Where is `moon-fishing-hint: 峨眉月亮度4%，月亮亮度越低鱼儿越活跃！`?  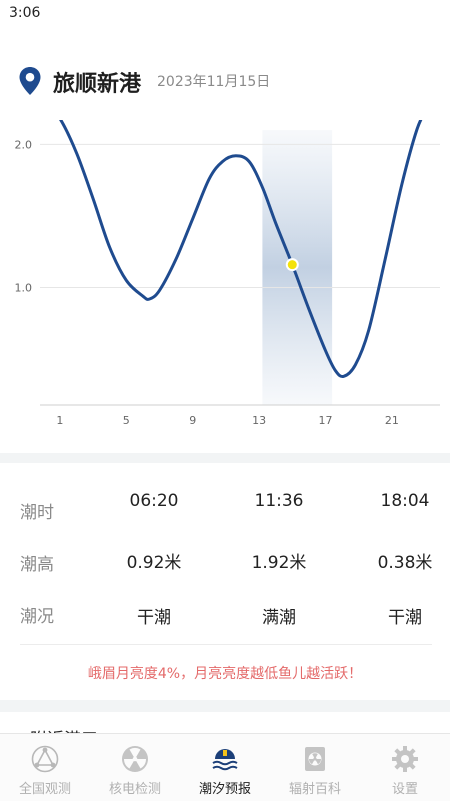
moon-fishing-hint: 峨眉月亮度4%，月亮亮度越低鱼儿越活跃！ is located at coordinates (225, 674).